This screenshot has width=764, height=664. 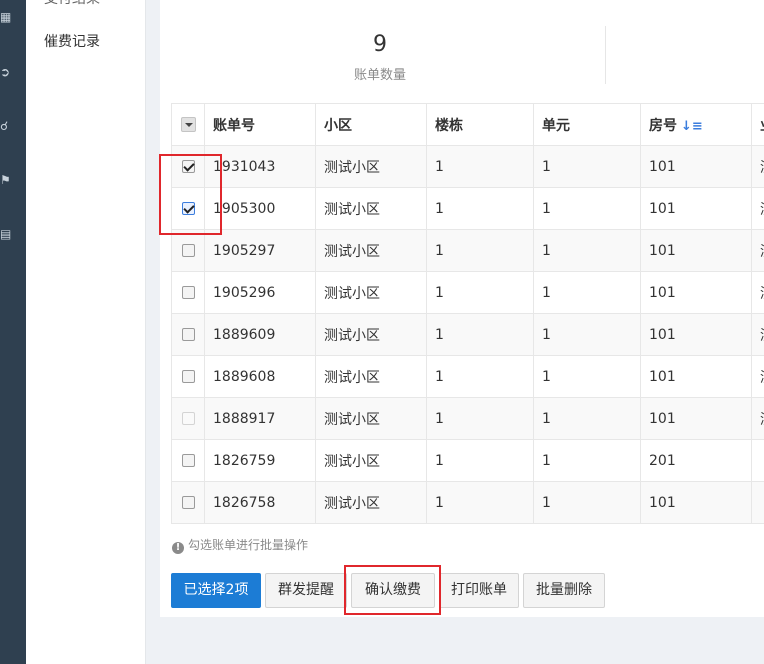 What do you see at coordinates (260, 502) in the screenshot?
I see `cell-bill-no: 1826758` at bounding box center [260, 502].